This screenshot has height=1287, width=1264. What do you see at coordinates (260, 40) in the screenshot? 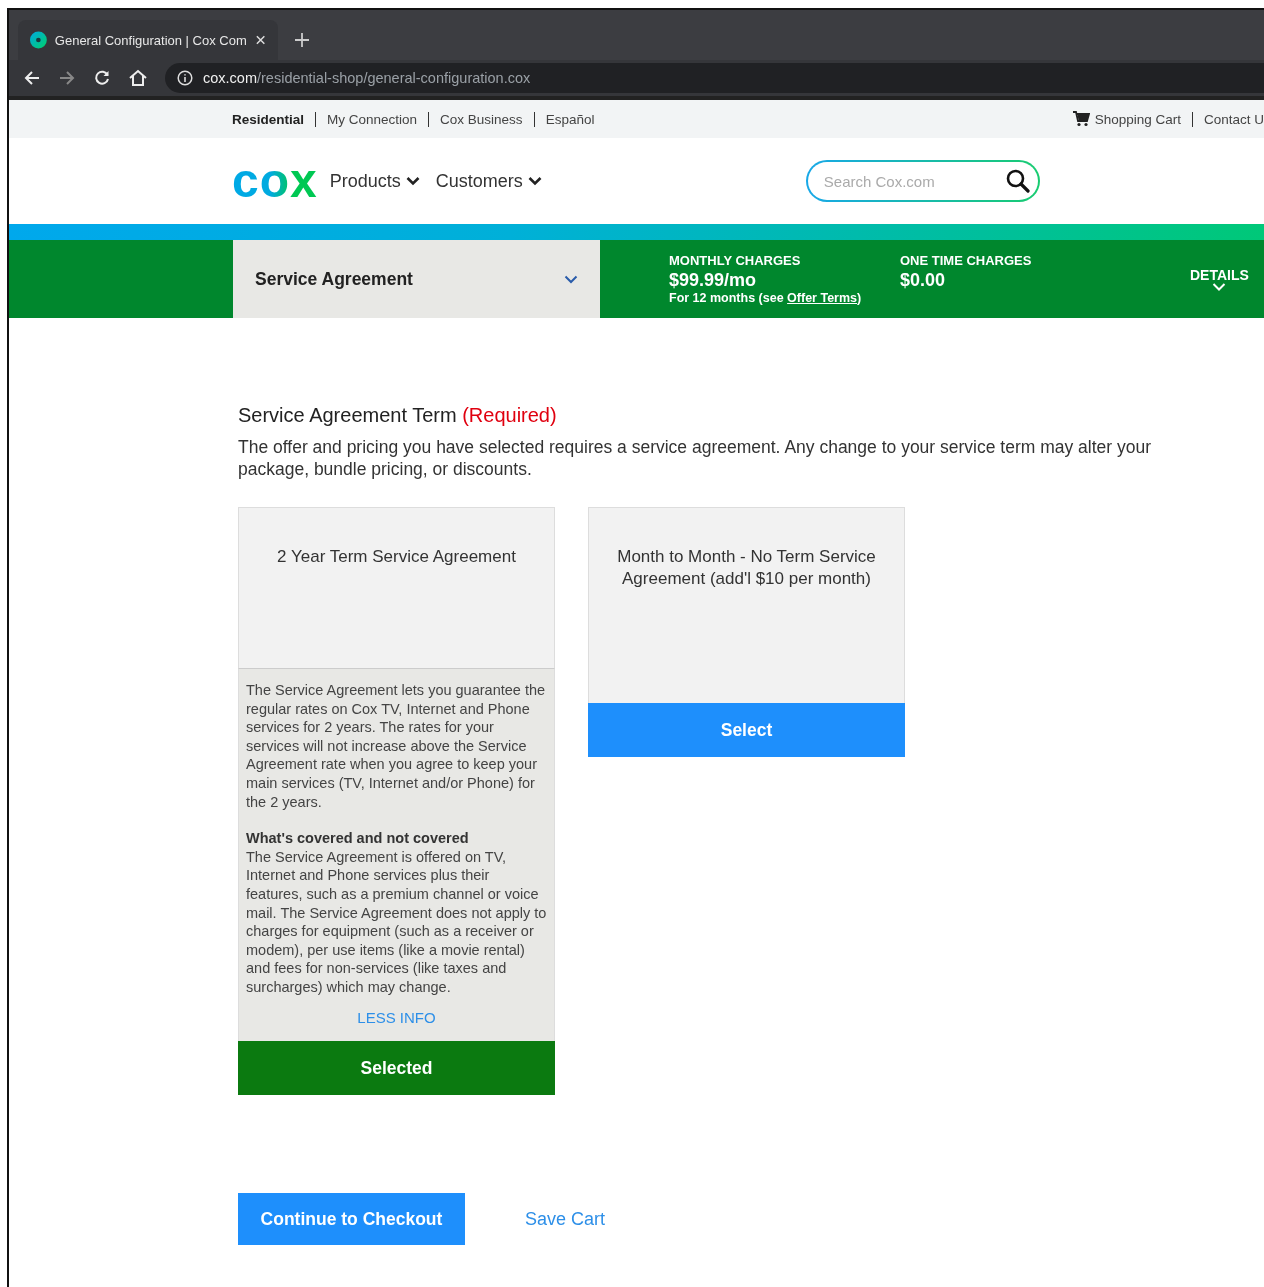
I see `close-icon` at bounding box center [260, 40].